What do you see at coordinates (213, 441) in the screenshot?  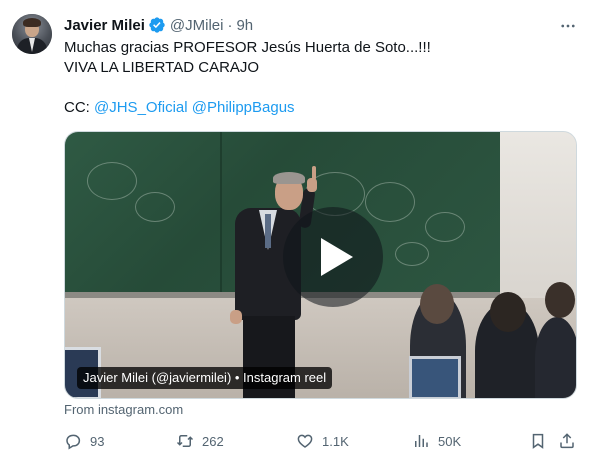 I see `repost-count: 262` at bounding box center [213, 441].